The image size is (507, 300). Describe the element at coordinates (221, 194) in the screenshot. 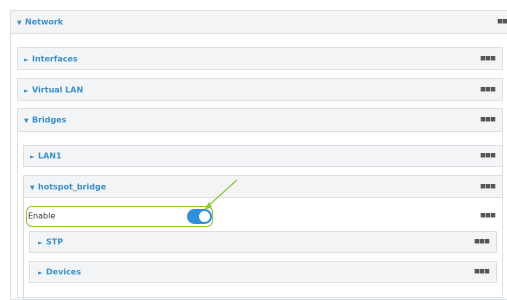

I see `callout-arrow-icon` at that location.